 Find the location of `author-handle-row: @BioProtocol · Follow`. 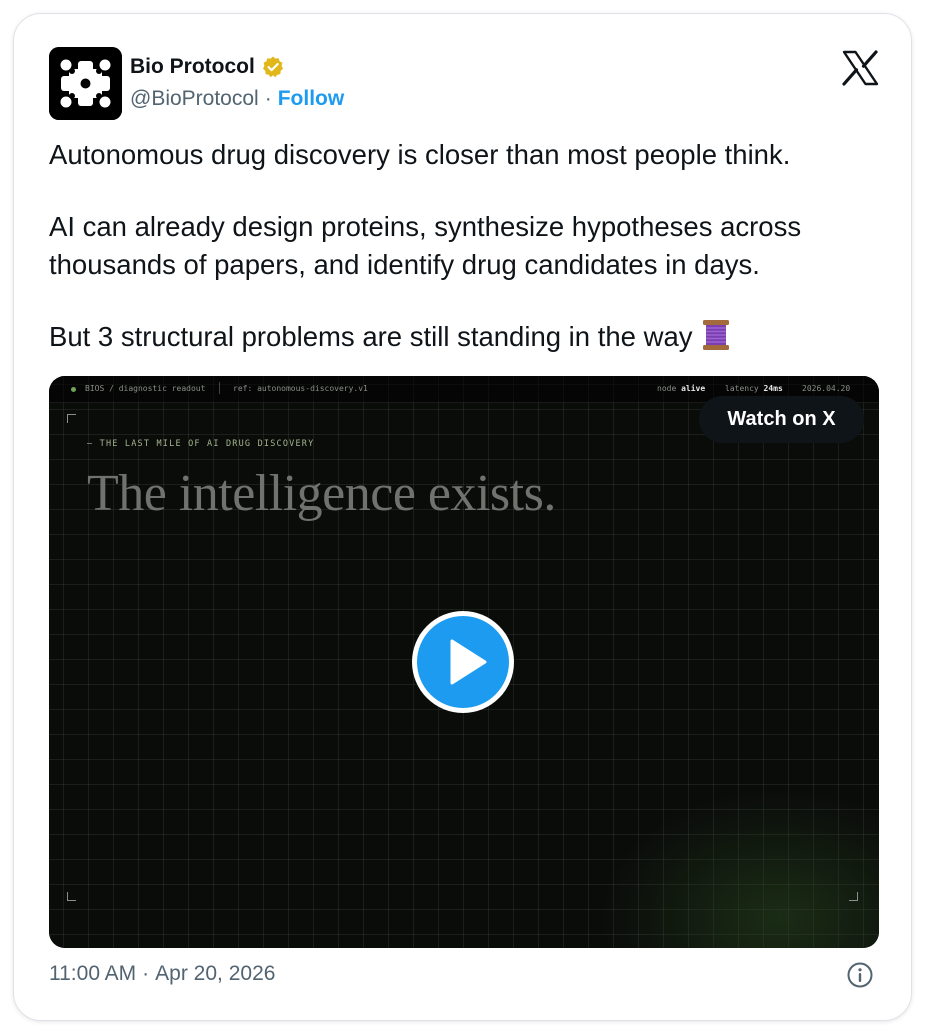

author-handle-row: @BioProtocol · Follow is located at coordinates (237, 99).